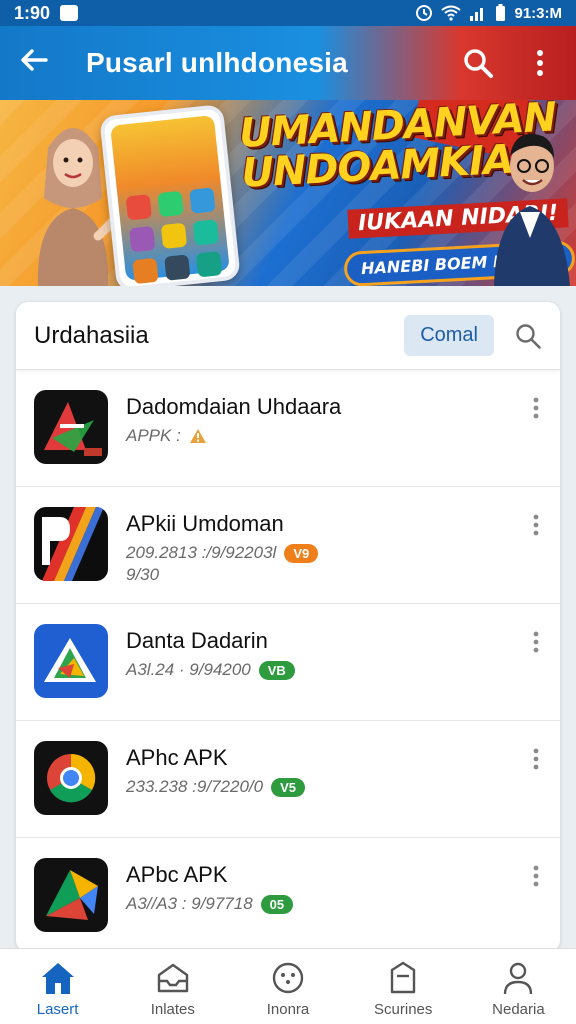 Image resolution: width=576 pixels, height=1024 pixels. I want to click on nav-item-chat: Inonra, so click(287, 986).